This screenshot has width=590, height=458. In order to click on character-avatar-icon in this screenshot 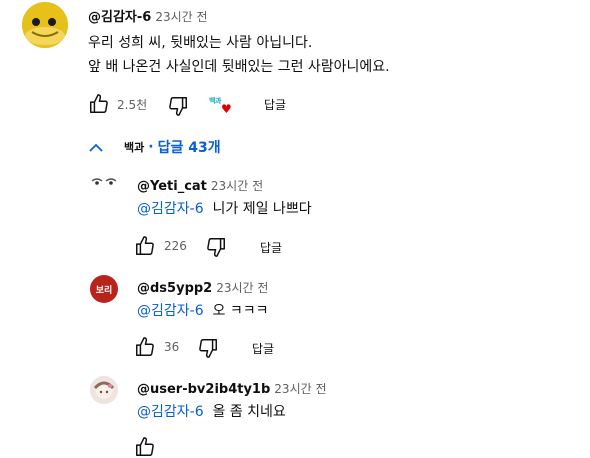, I will do `click(104, 390)`.